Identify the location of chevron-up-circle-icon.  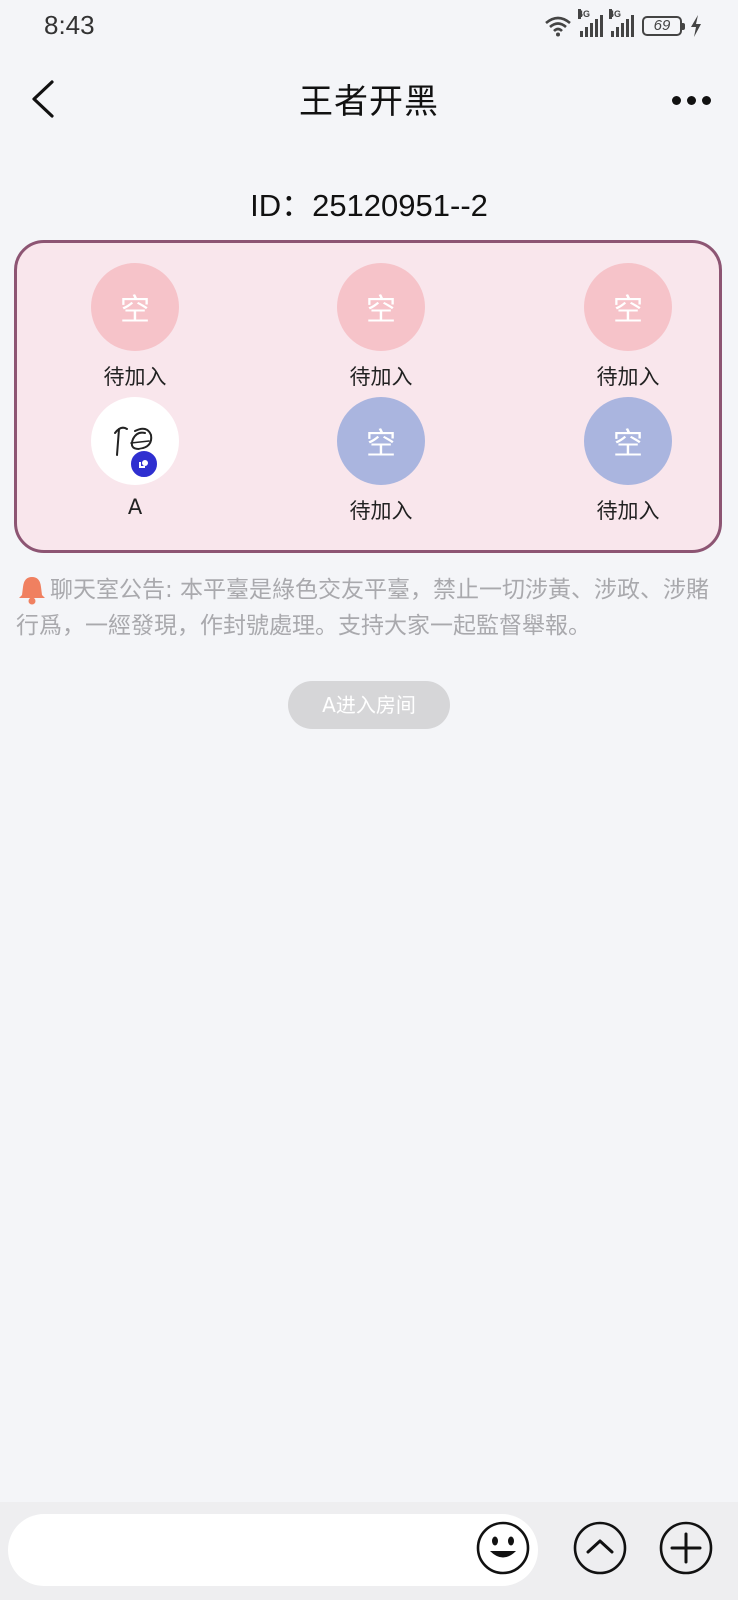
(600, 1548).